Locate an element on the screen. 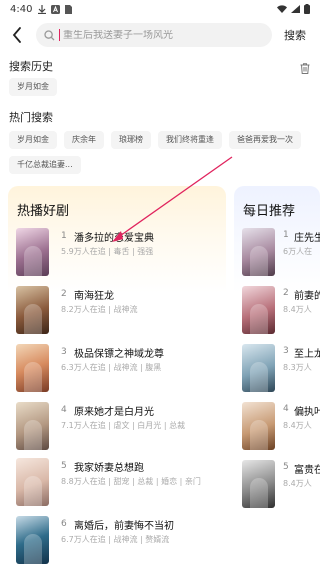 This screenshot has height=568, width=320. trash-icon is located at coordinates (305, 68).